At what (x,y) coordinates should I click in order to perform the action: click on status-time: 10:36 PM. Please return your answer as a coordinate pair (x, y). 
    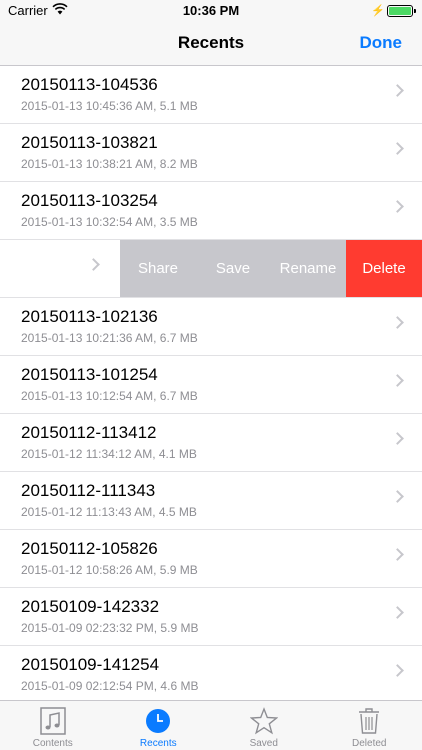
    Looking at the image, I should click on (211, 10).